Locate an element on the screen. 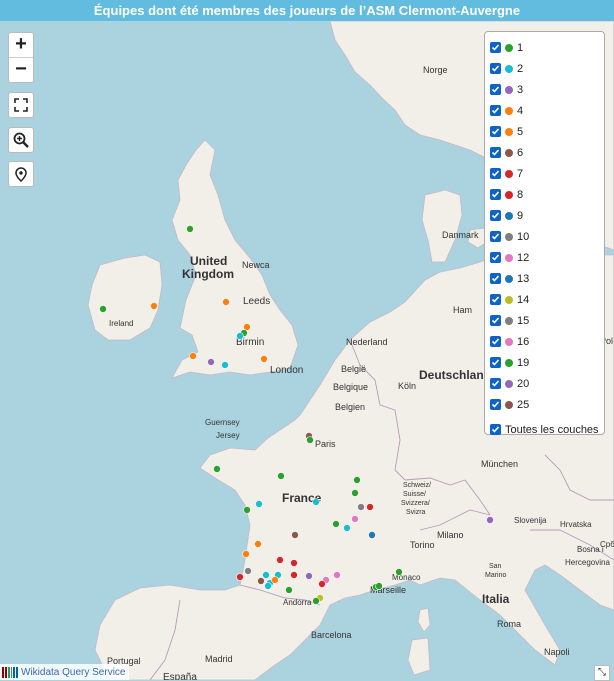 This screenshot has width=614, height=681. layer-item-1: 1 is located at coordinates (544, 47).